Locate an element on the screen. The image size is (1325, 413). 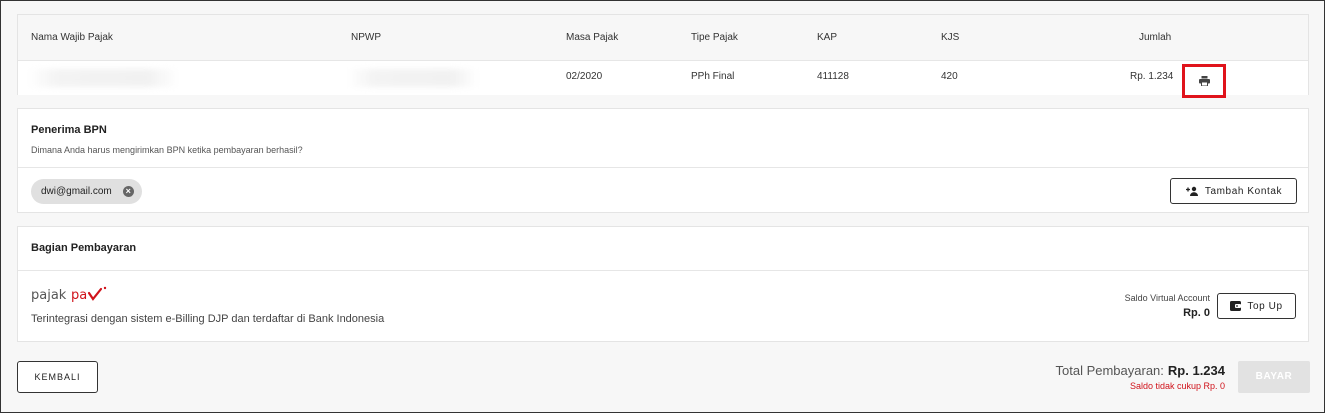
add-contact-button: Tambah Kontak is located at coordinates (1233, 191).